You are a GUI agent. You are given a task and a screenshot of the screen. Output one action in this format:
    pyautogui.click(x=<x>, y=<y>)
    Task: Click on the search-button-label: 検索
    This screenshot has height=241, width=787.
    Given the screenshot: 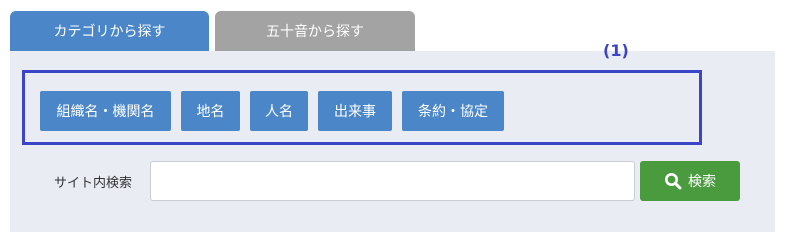 What is the action you would take?
    pyautogui.click(x=702, y=182)
    